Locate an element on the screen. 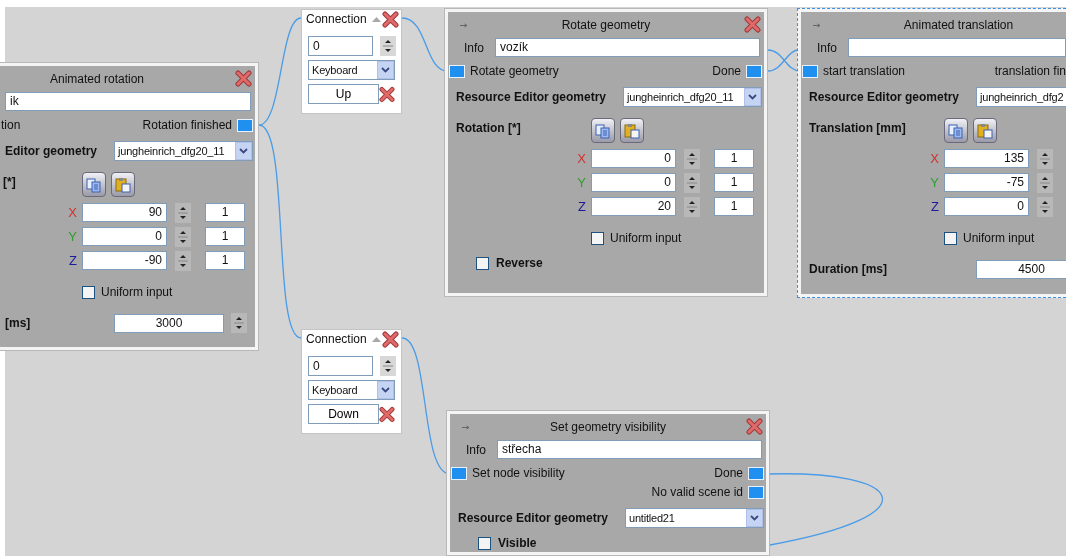 The height and width of the screenshot is (556, 1066). port-label: translation fin is located at coordinates (1030, 71).